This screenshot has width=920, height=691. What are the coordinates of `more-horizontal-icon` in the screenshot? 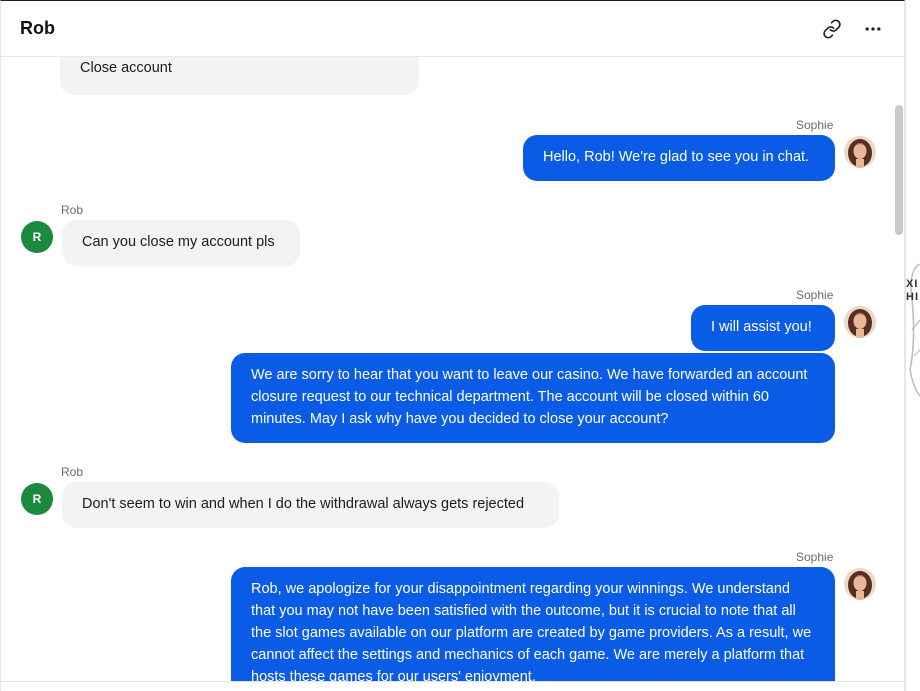 It's located at (873, 29).